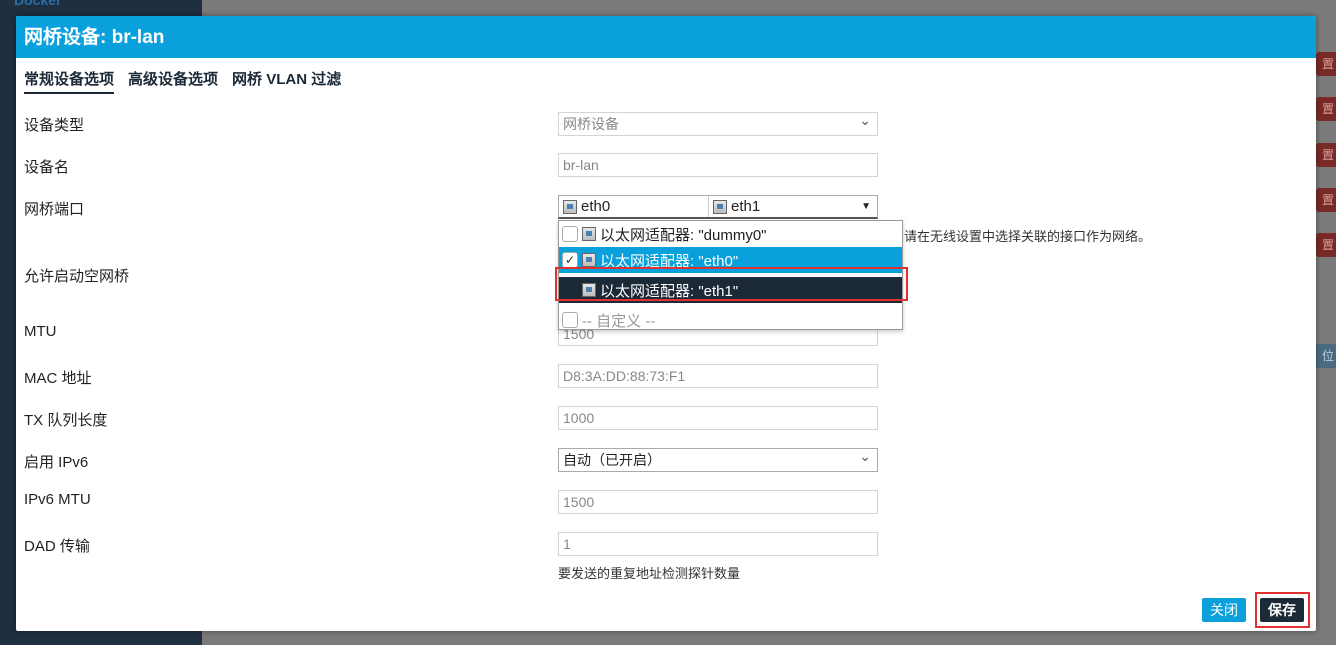  What do you see at coordinates (54, 209) in the screenshot?
I see `bridge-ports-label: 网桥端口` at bounding box center [54, 209].